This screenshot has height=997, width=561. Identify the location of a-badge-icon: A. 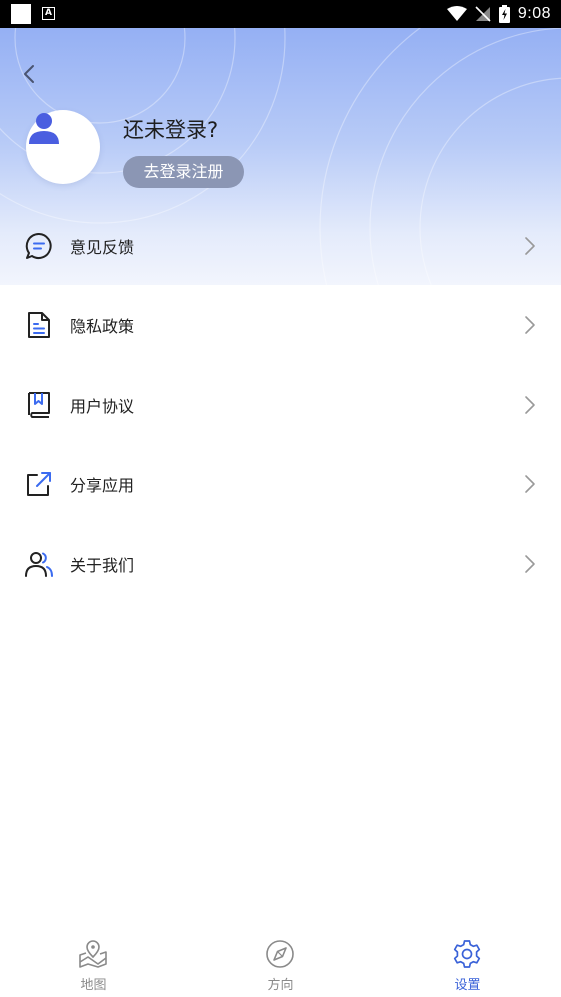
(48, 13).